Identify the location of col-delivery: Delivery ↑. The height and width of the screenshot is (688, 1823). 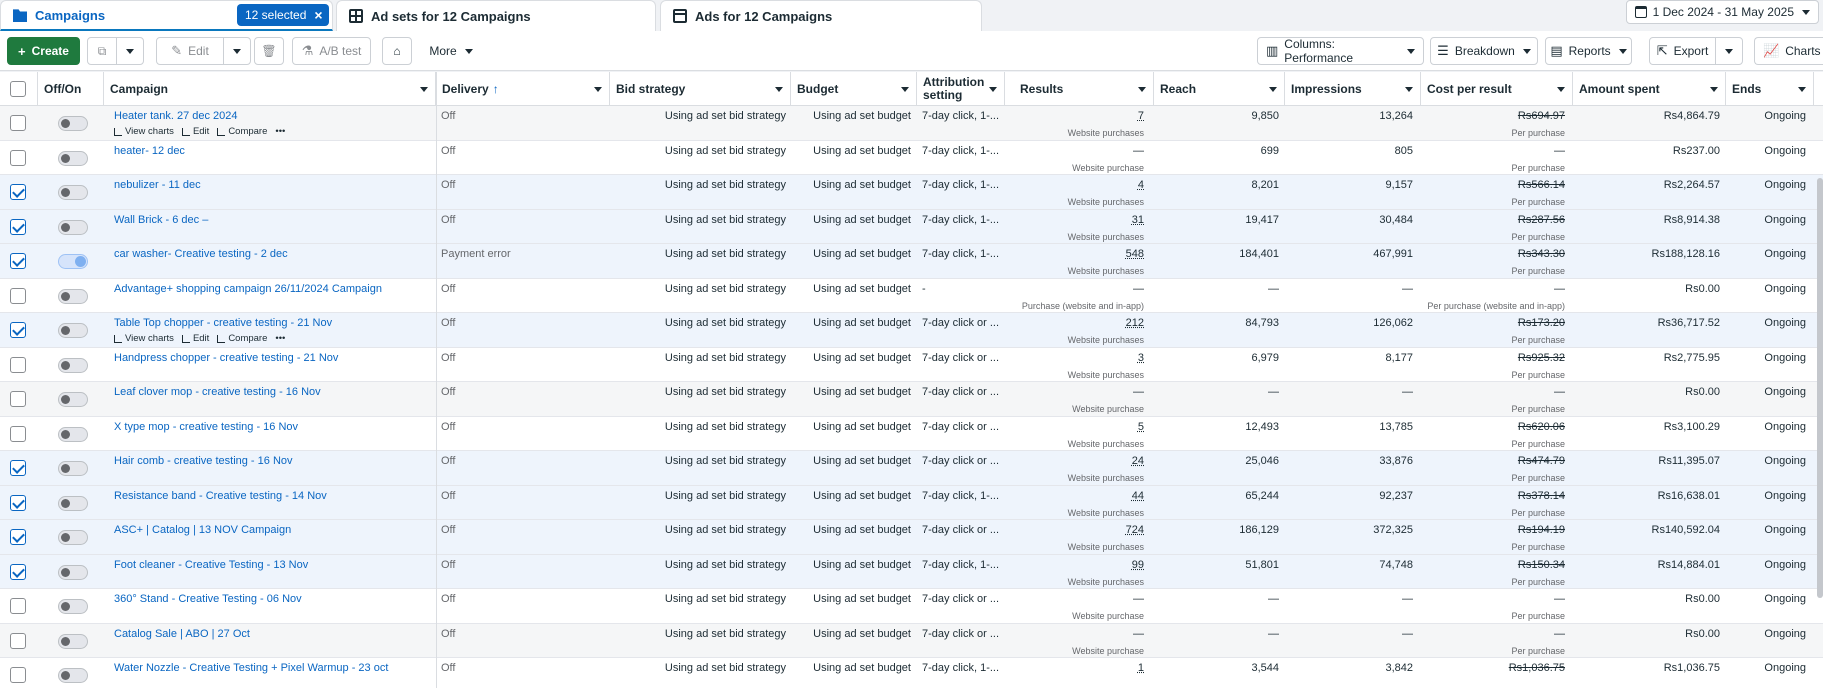
(523, 89).